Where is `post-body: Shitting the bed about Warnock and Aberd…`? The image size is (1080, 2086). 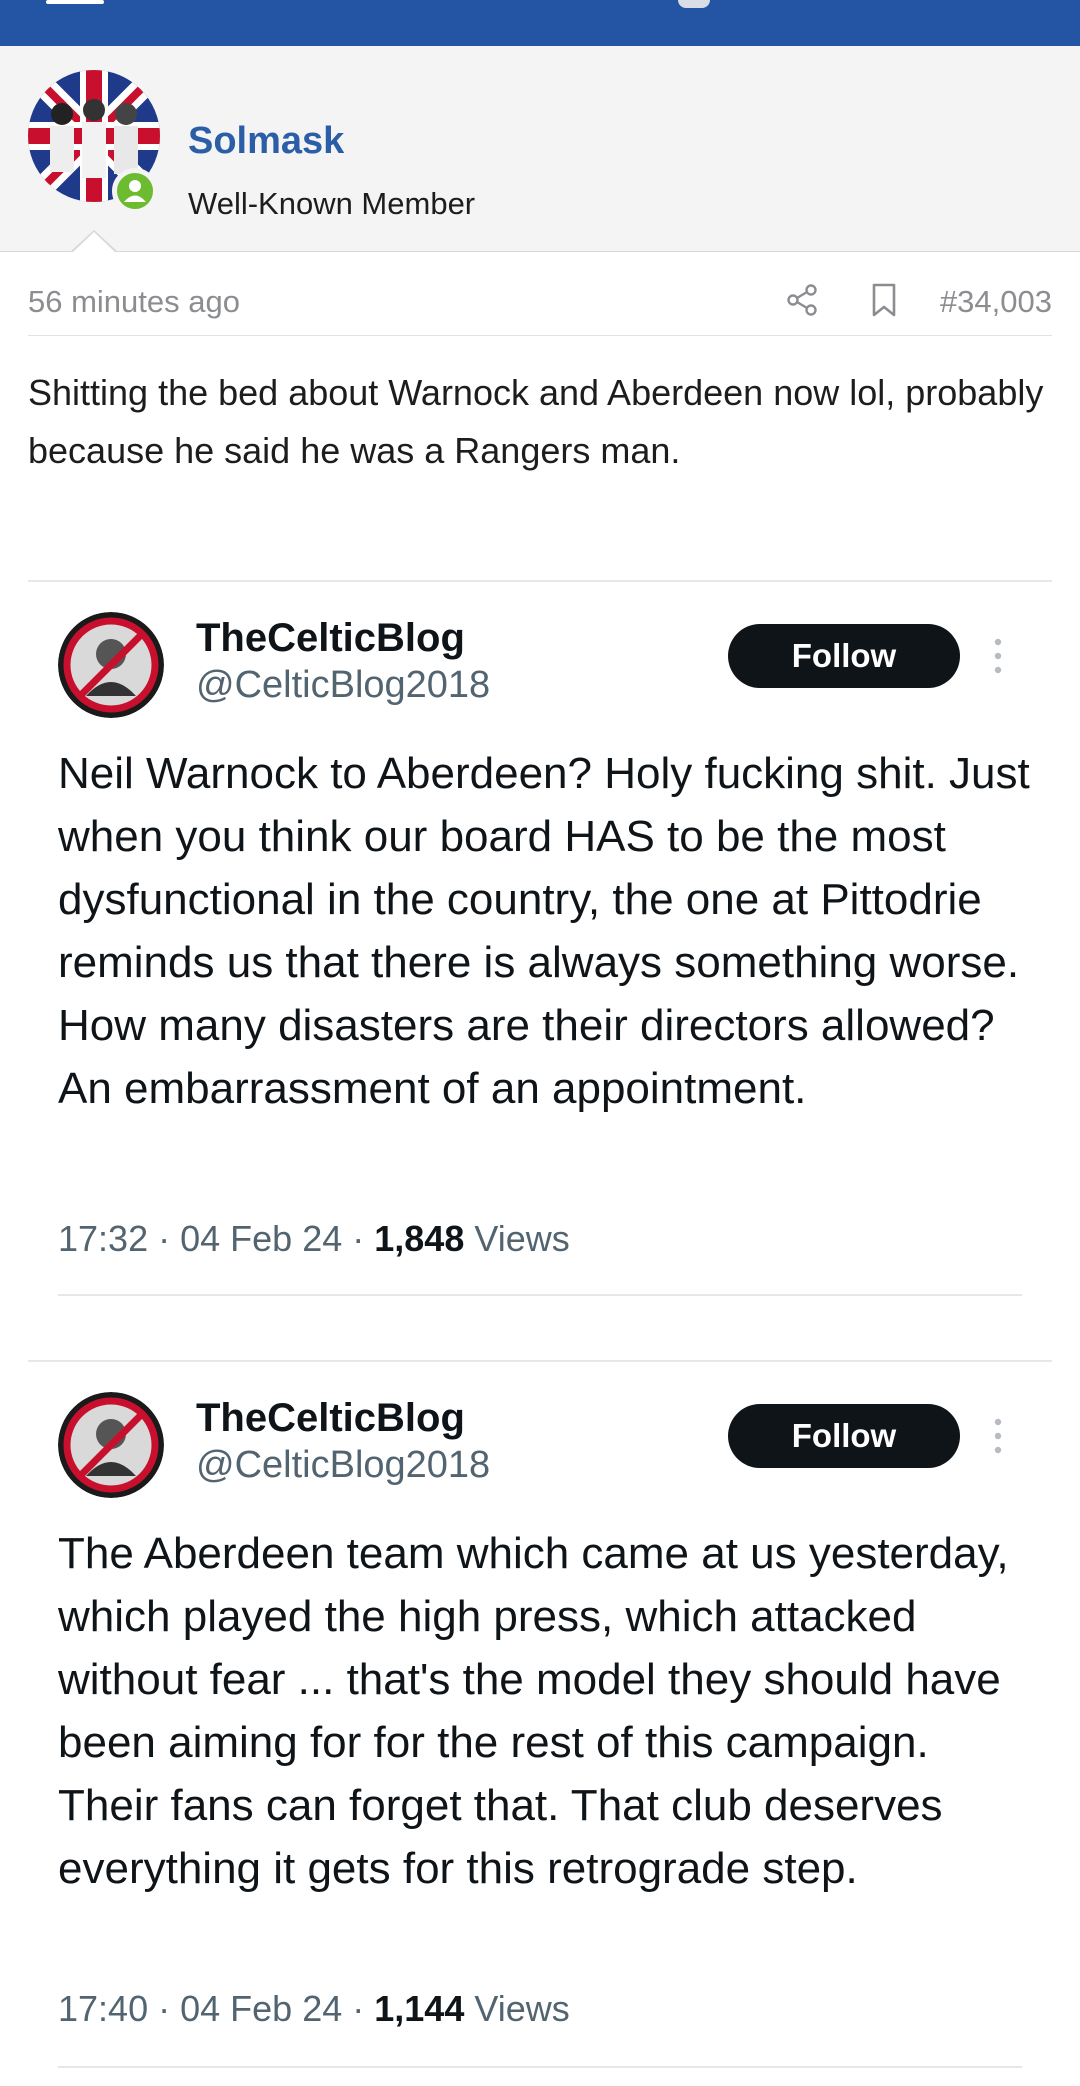
post-body: Shitting the bed about Warnock and Aberd… is located at coordinates (536, 421).